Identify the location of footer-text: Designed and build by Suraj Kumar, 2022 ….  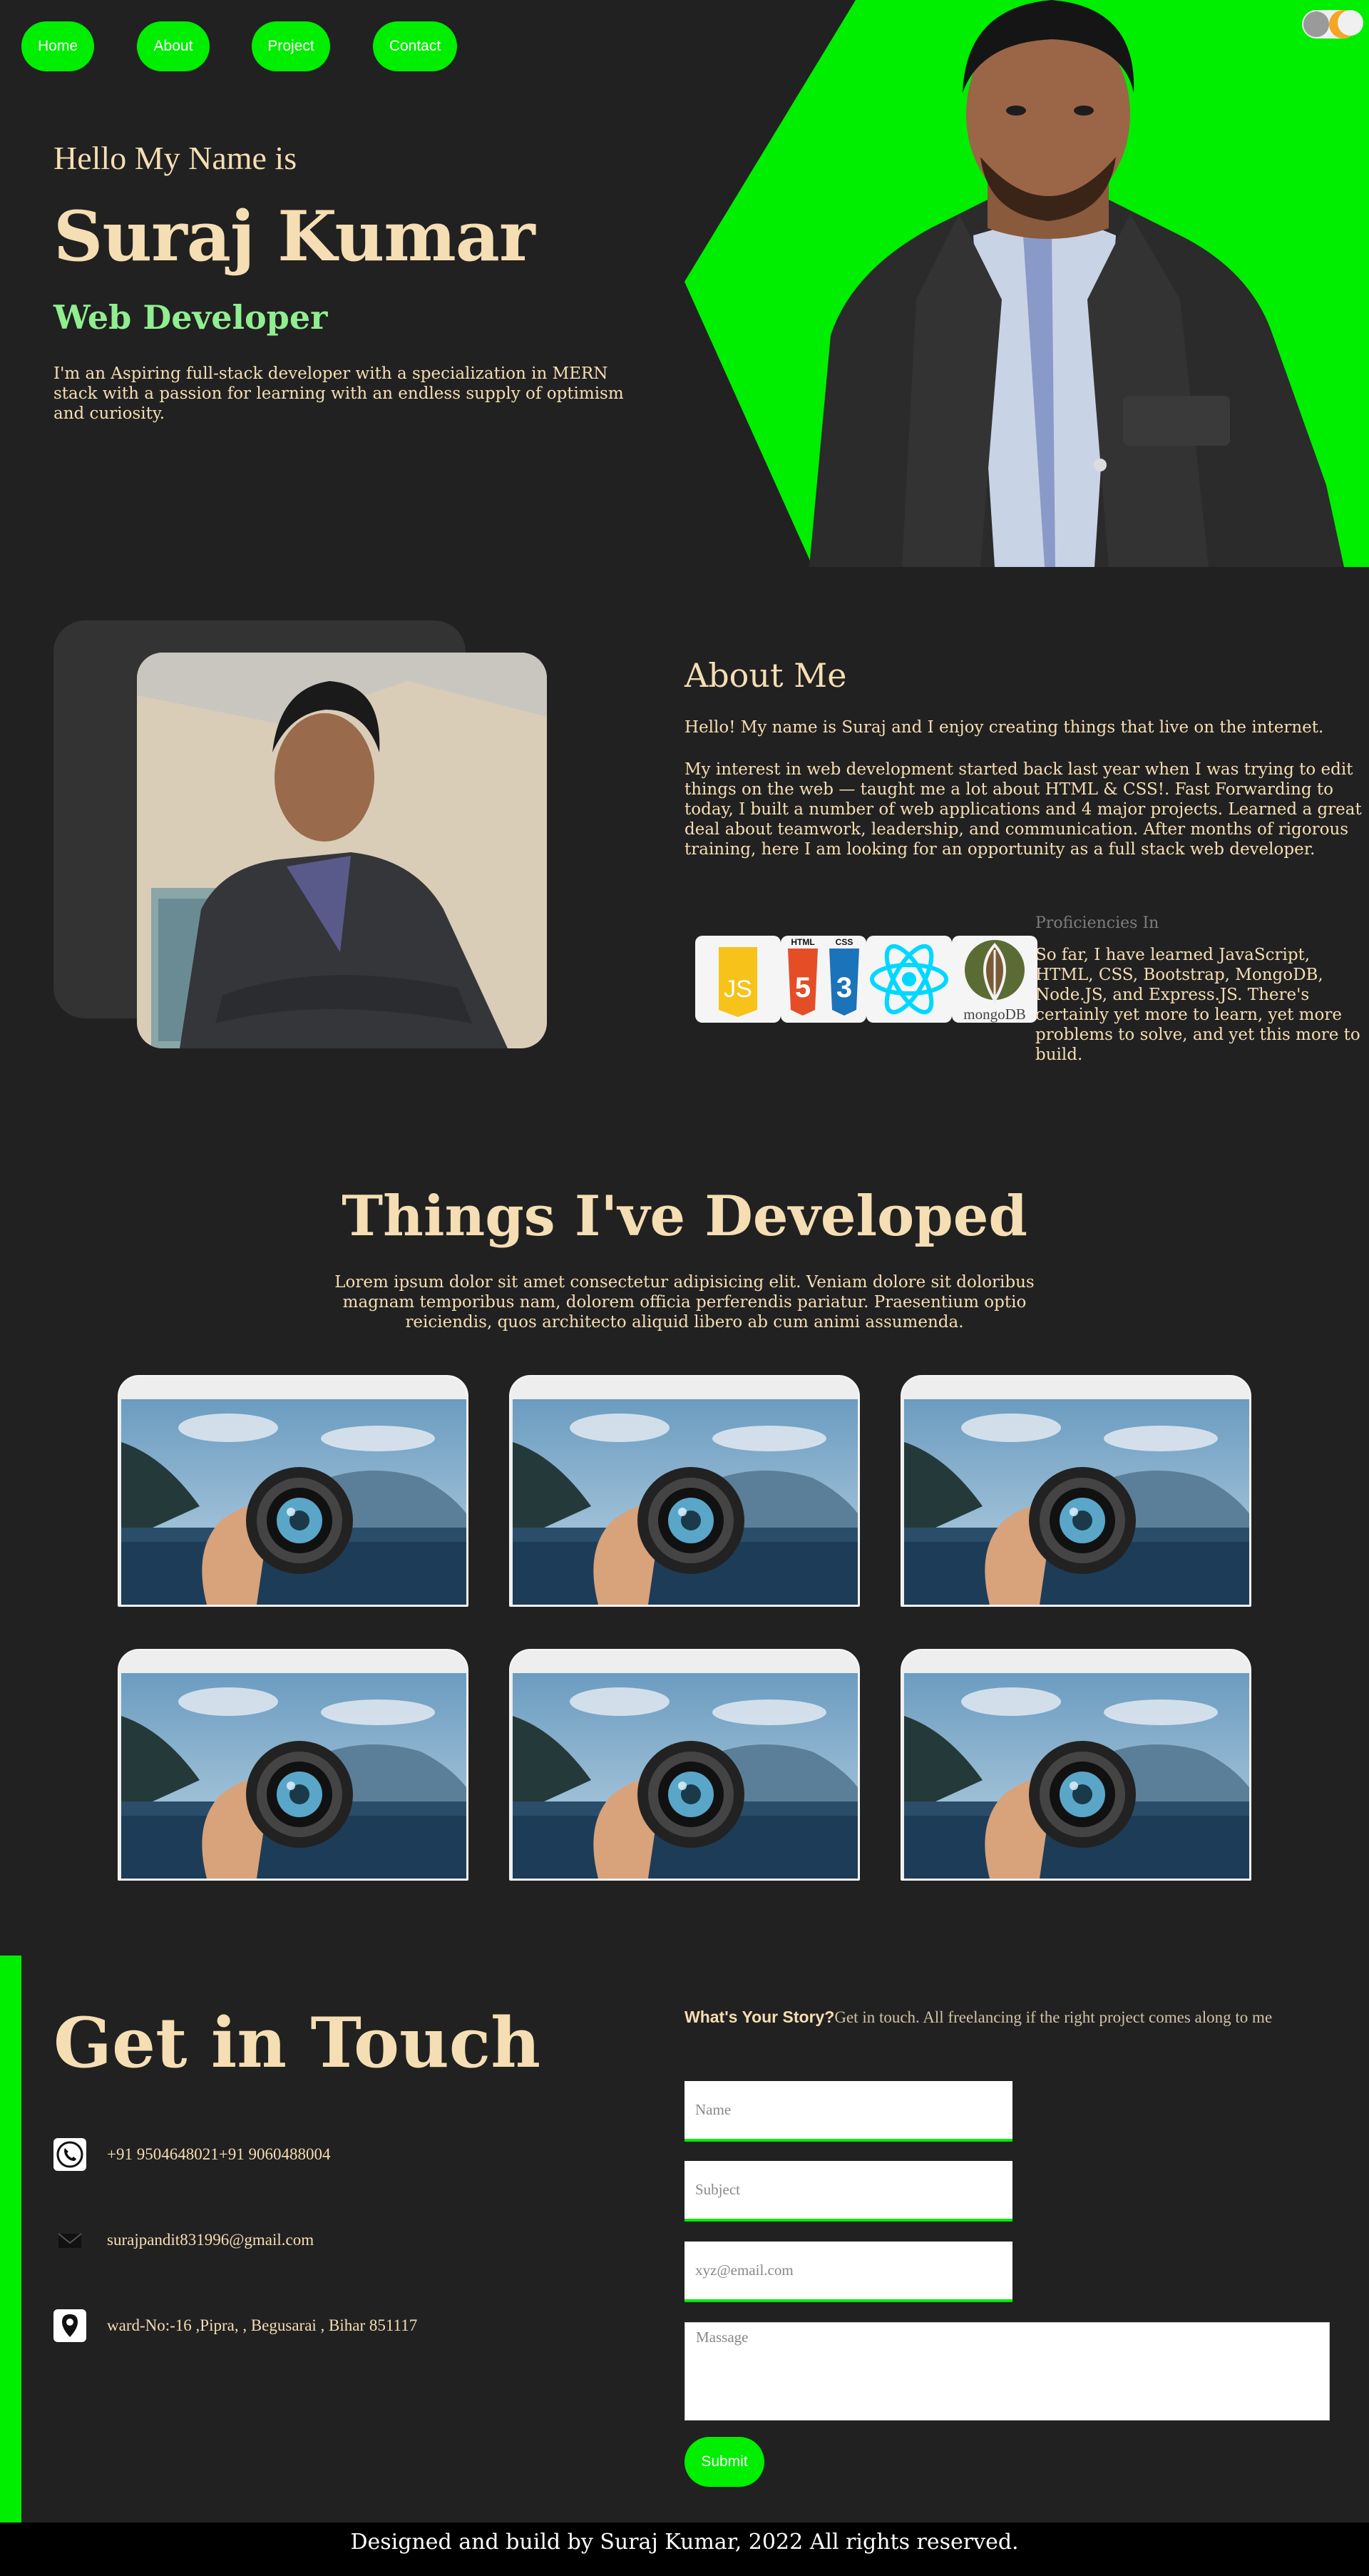
(684, 2542).